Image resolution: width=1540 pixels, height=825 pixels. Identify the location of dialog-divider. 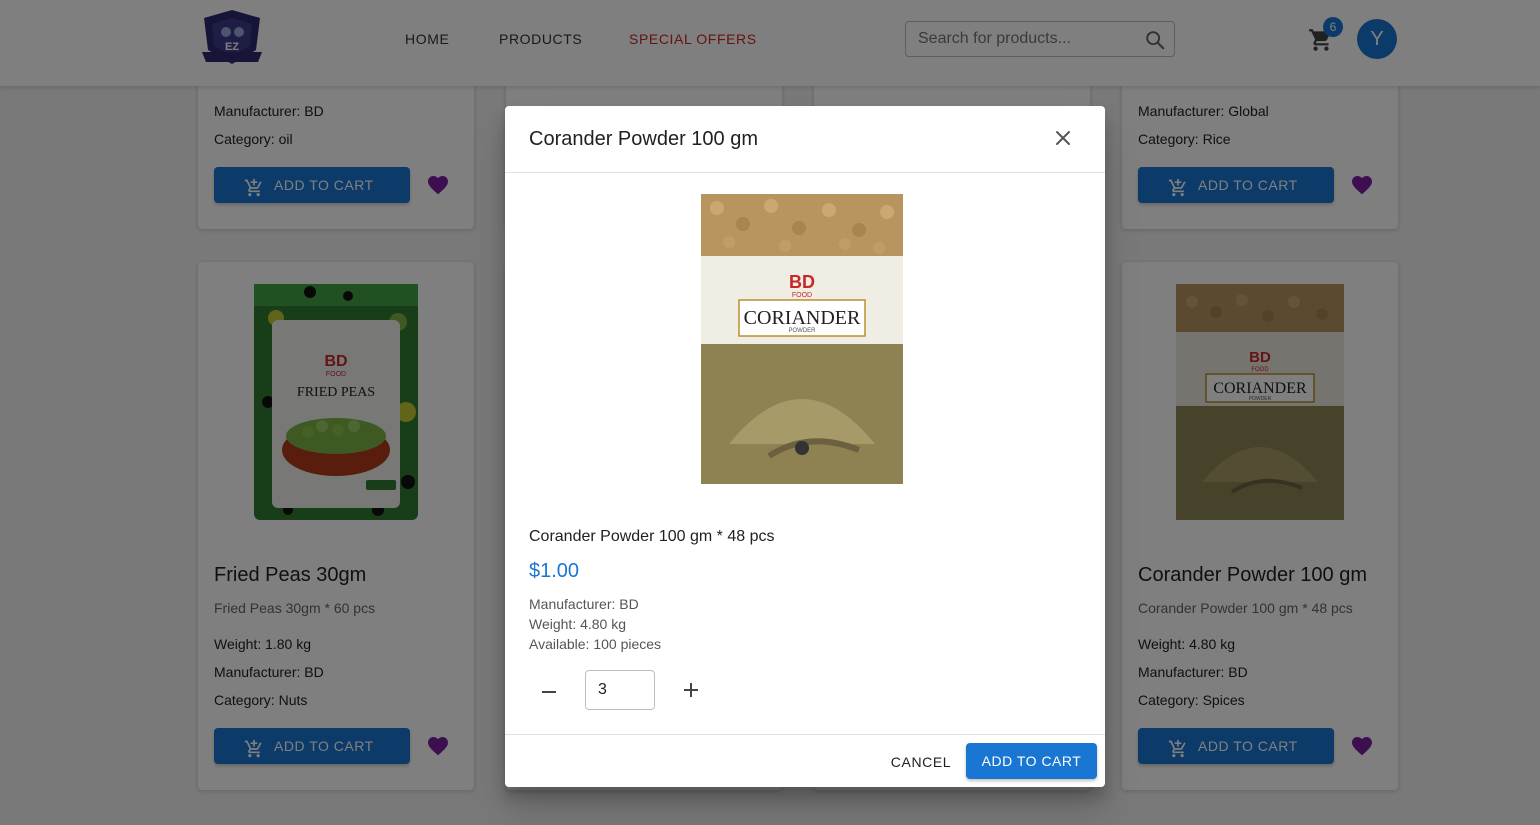
(805, 172).